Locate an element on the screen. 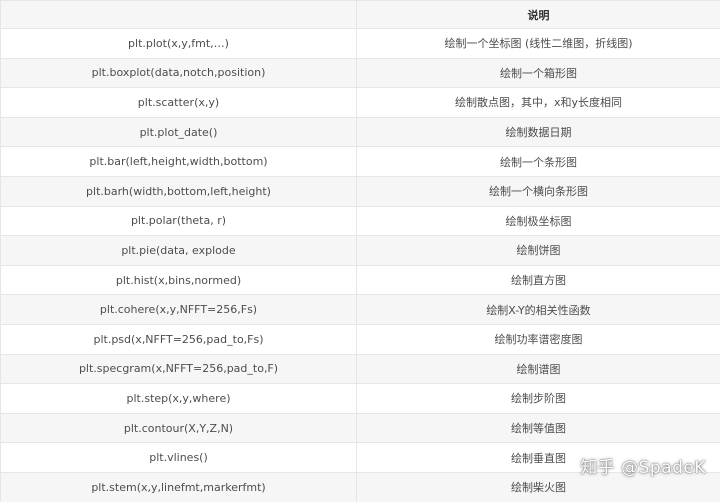 Image resolution: width=720 pixels, height=502 pixels. table-row: plt.pie(data, explode 绘制饼图 is located at coordinates (360, 250).